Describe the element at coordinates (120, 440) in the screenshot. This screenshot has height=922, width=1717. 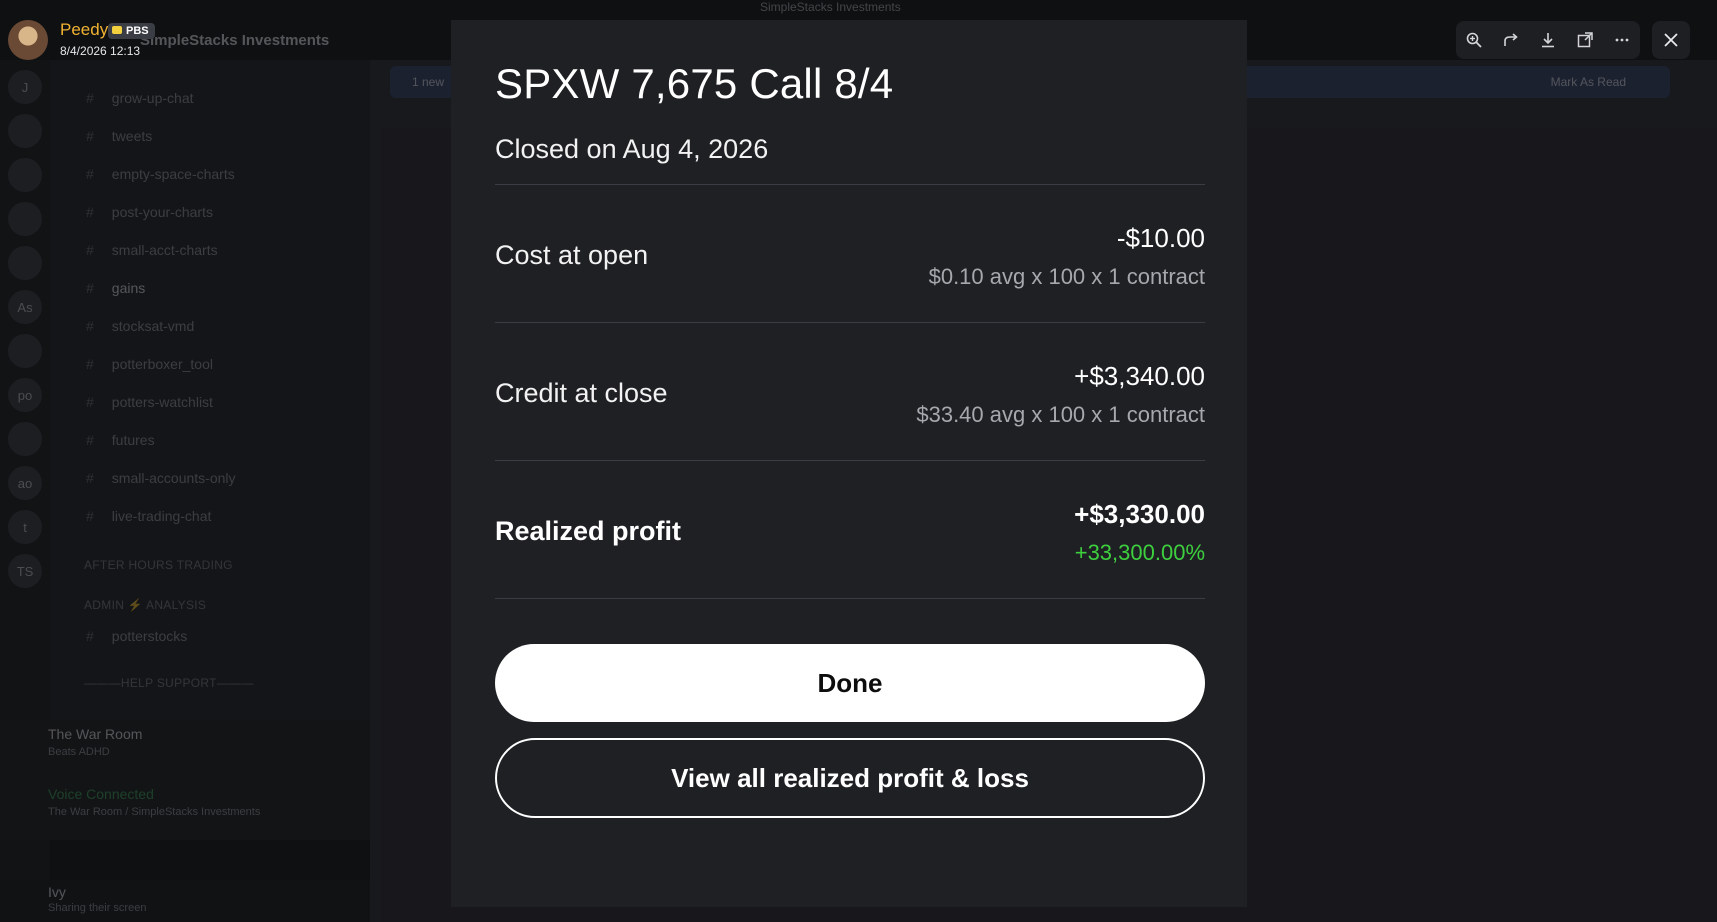
I see `channel-item: # futures` at that location.